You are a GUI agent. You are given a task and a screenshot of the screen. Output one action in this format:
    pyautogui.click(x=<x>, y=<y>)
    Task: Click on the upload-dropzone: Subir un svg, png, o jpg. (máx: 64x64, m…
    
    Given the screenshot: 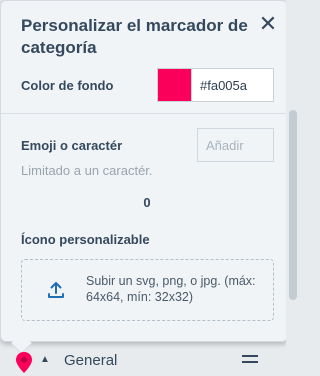 What is the action you would take?
    pyautogui.click(x=147, y=290)
    